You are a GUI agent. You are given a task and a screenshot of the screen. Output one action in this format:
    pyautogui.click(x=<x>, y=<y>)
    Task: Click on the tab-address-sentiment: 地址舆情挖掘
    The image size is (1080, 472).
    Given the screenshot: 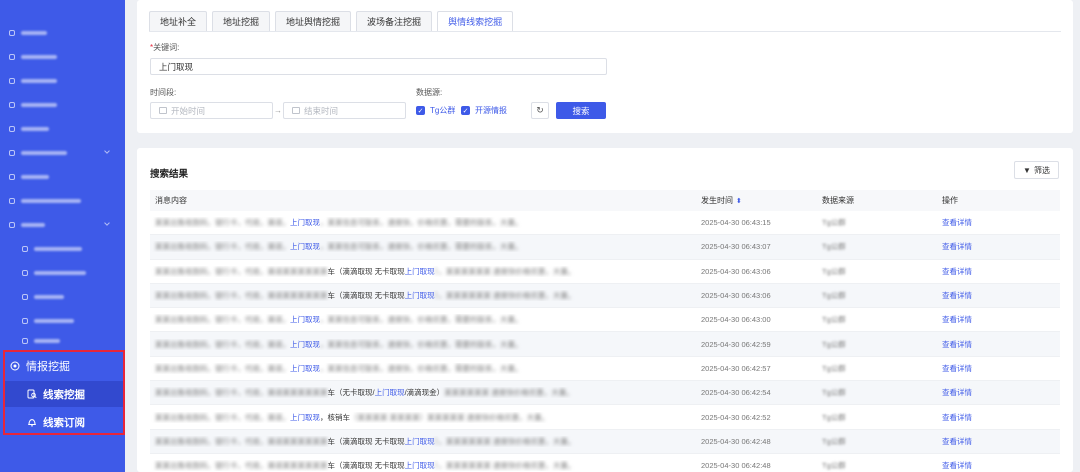 What is the action you would take?
    pyautogui.click(x=313, y=21)
    